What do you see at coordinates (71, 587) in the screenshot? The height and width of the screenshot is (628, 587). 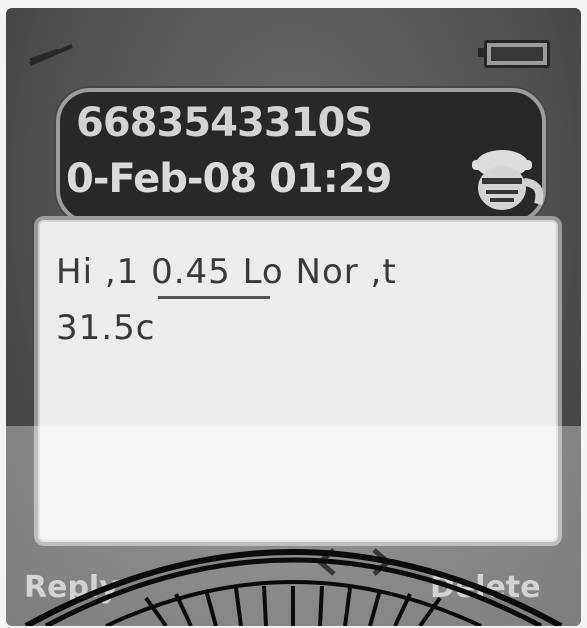 I see `reply-softkey: Reply` at bounding box center [71, 587].